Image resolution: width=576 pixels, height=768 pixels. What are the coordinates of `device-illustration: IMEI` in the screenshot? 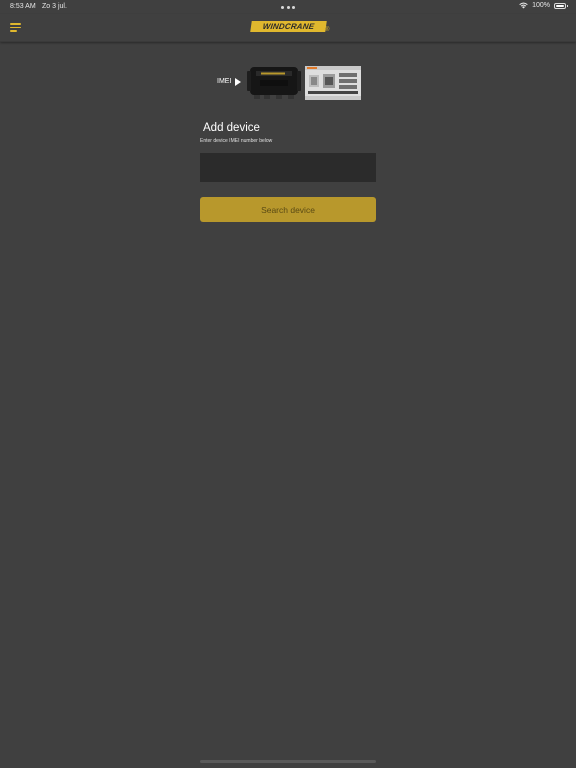 It's located at (288, 82).